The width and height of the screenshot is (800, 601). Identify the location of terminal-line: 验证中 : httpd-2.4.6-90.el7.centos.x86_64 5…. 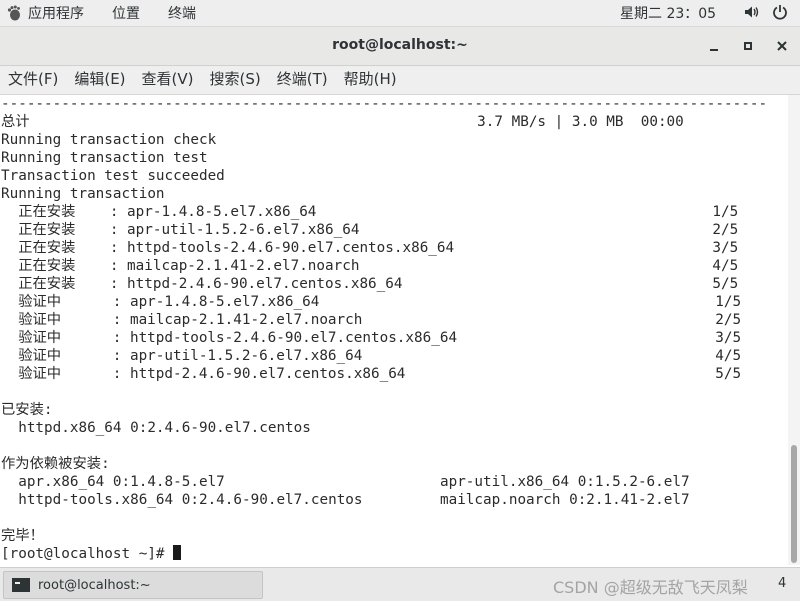
(371, 374).